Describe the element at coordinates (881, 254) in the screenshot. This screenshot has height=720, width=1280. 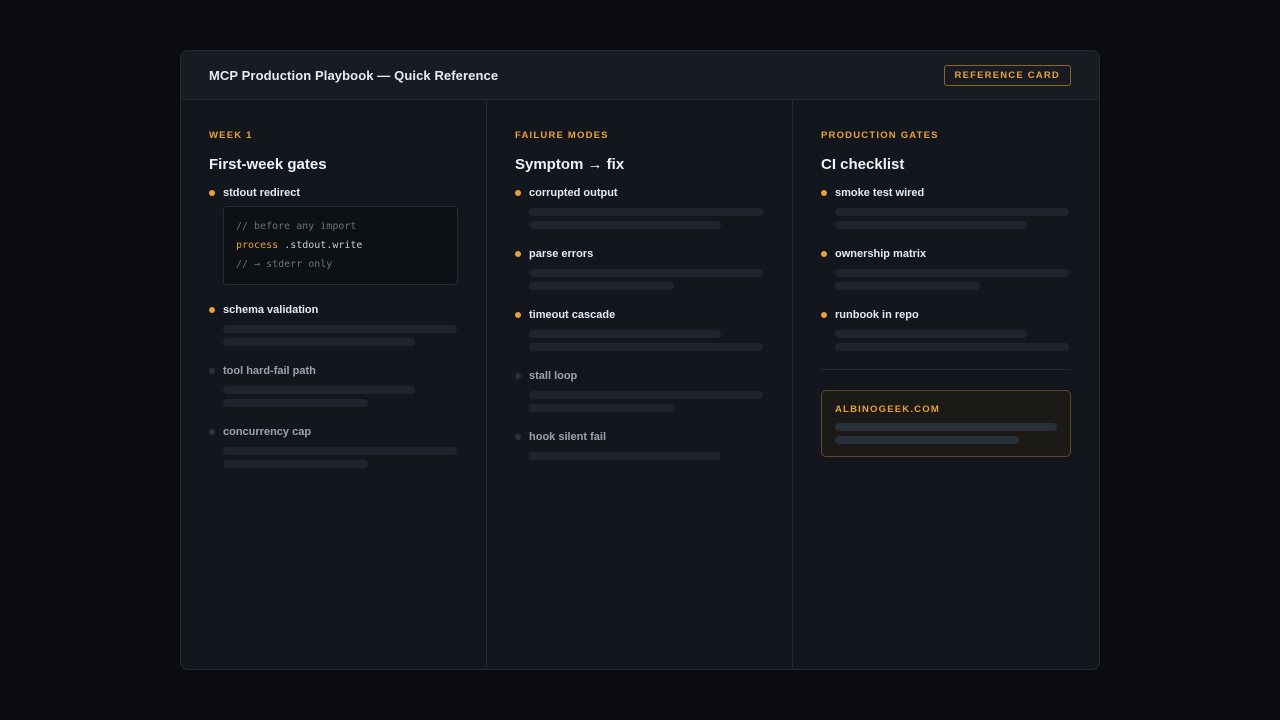
I see `item-label: ownership matrix` at that location.